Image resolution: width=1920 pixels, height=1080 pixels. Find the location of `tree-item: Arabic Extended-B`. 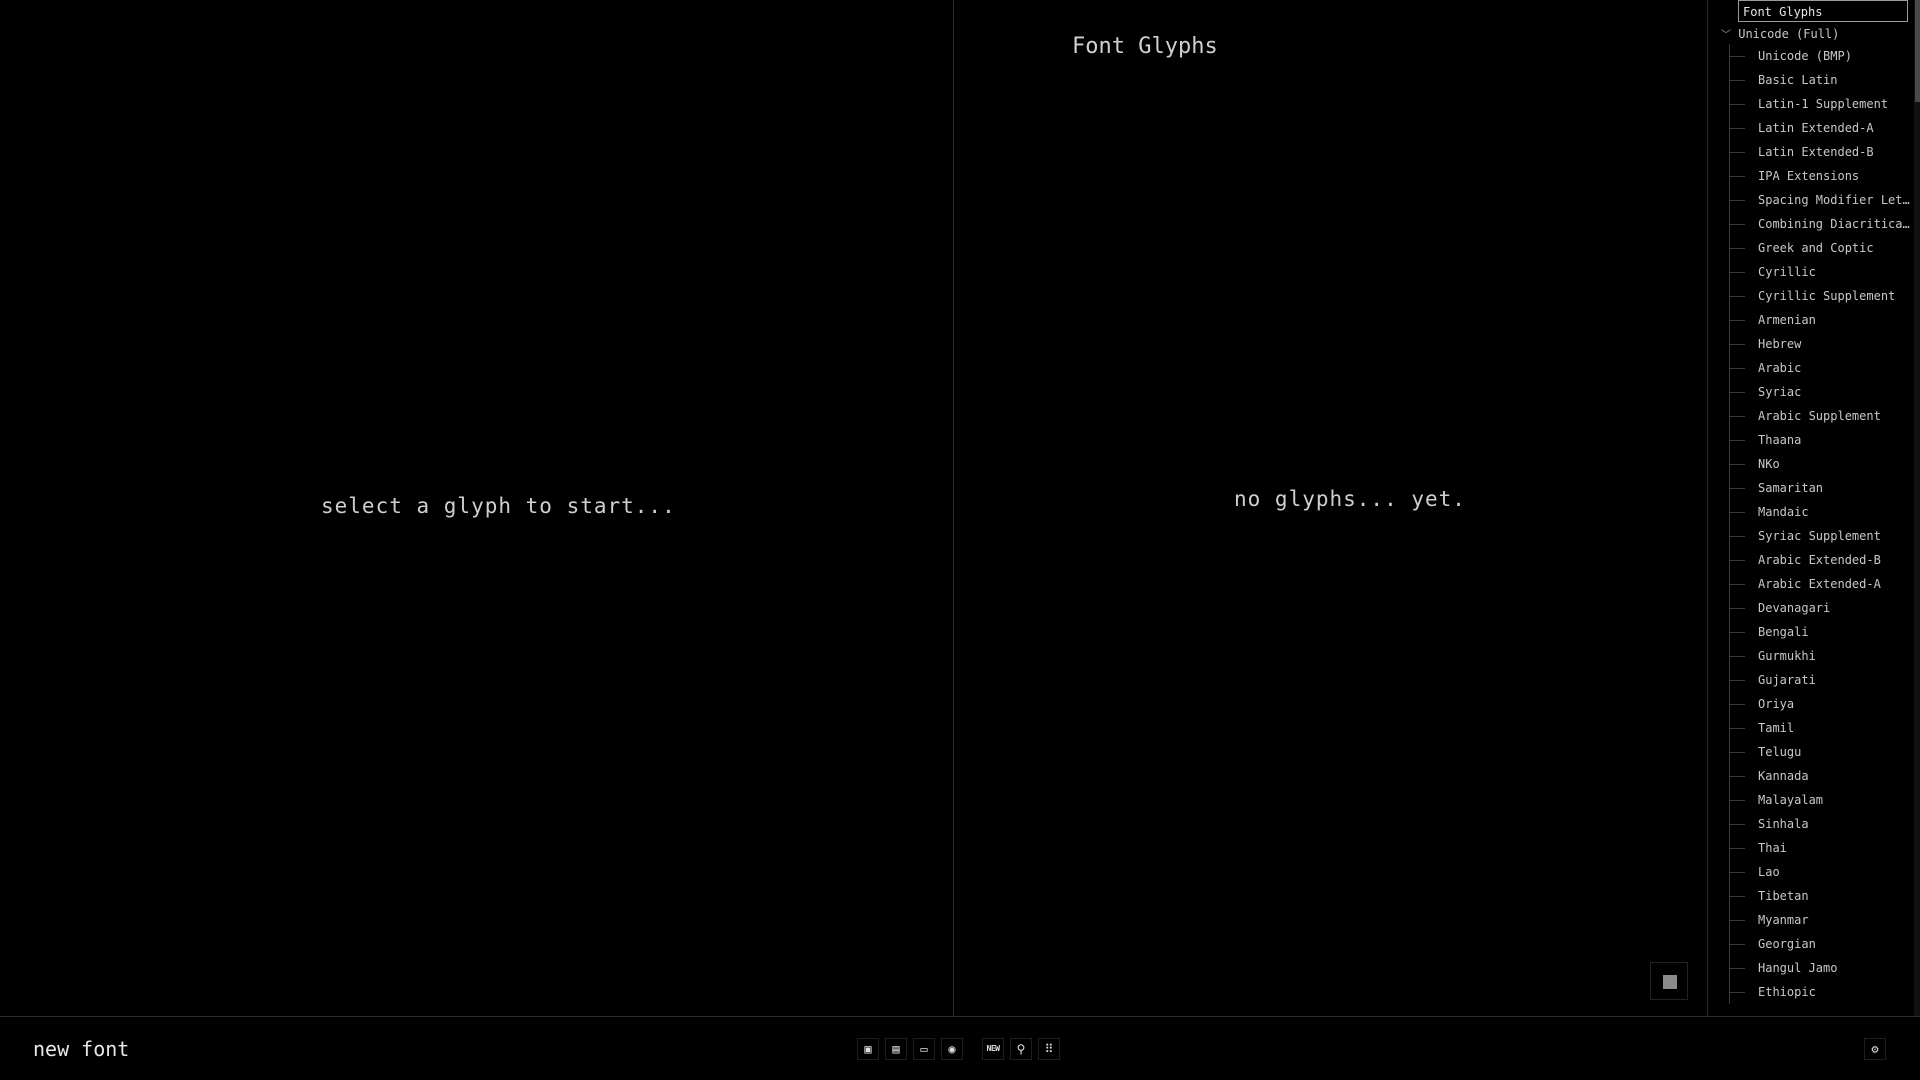

tree-item: Arabic Extended-B is located at coordinates (1814, 560).